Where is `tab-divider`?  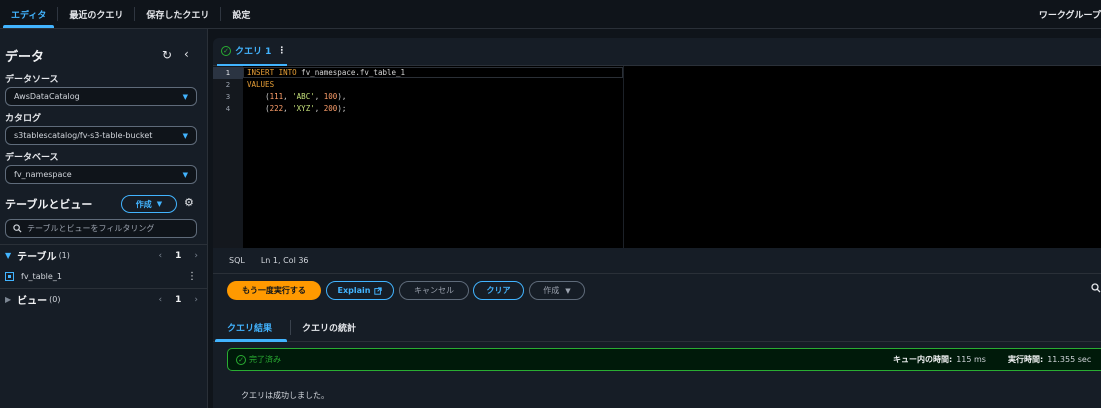
tab-divider is located at coordinates (290, 327).